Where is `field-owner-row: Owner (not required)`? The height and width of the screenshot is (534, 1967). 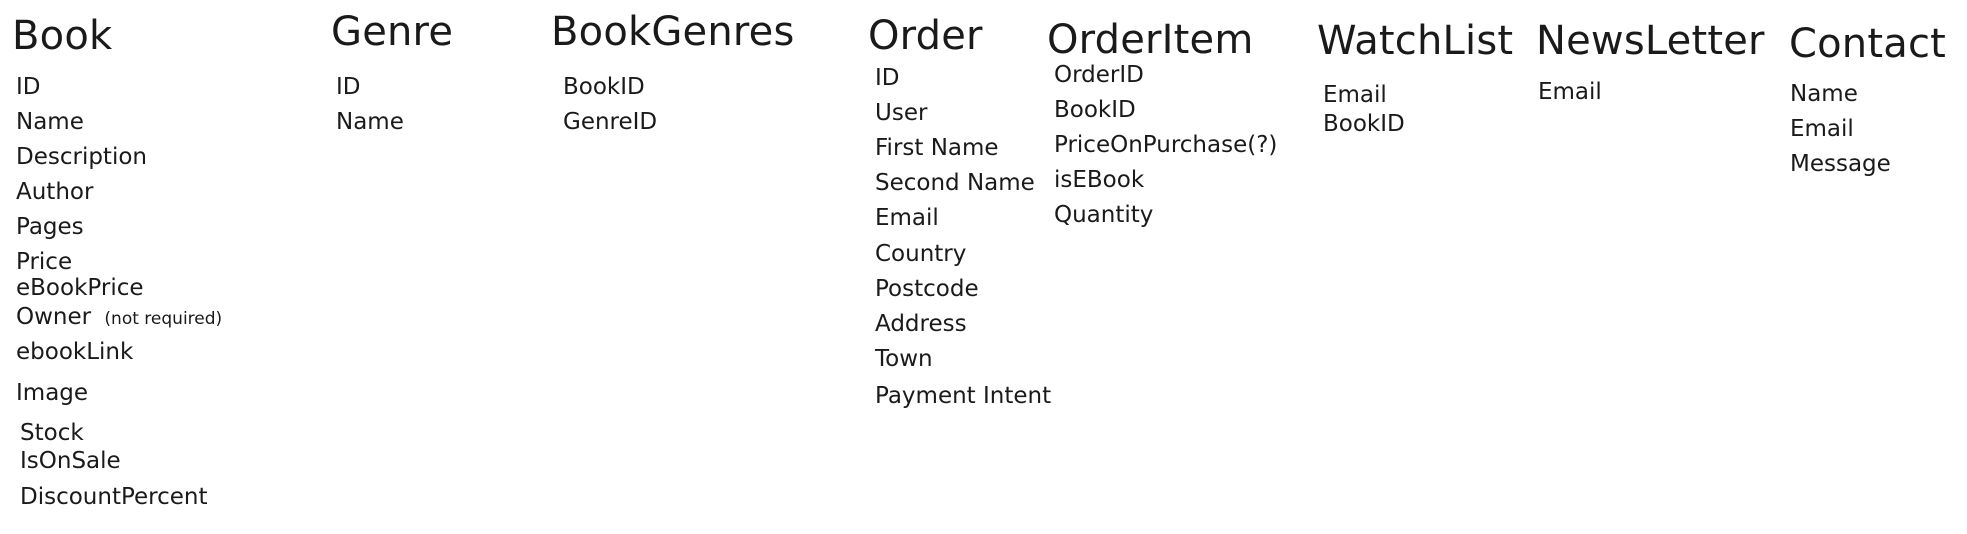
field-owner-row: Owner (not required) is located at coordinates (119, 317).